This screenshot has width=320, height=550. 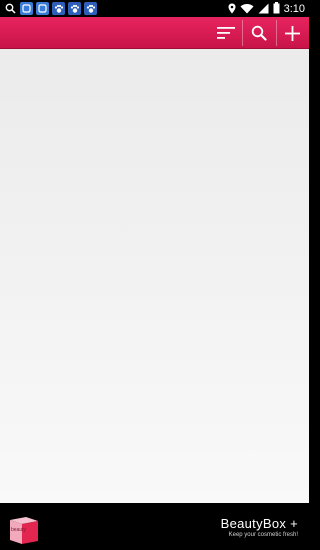 I want to click on battery-icon, so click(x=276, y=9).